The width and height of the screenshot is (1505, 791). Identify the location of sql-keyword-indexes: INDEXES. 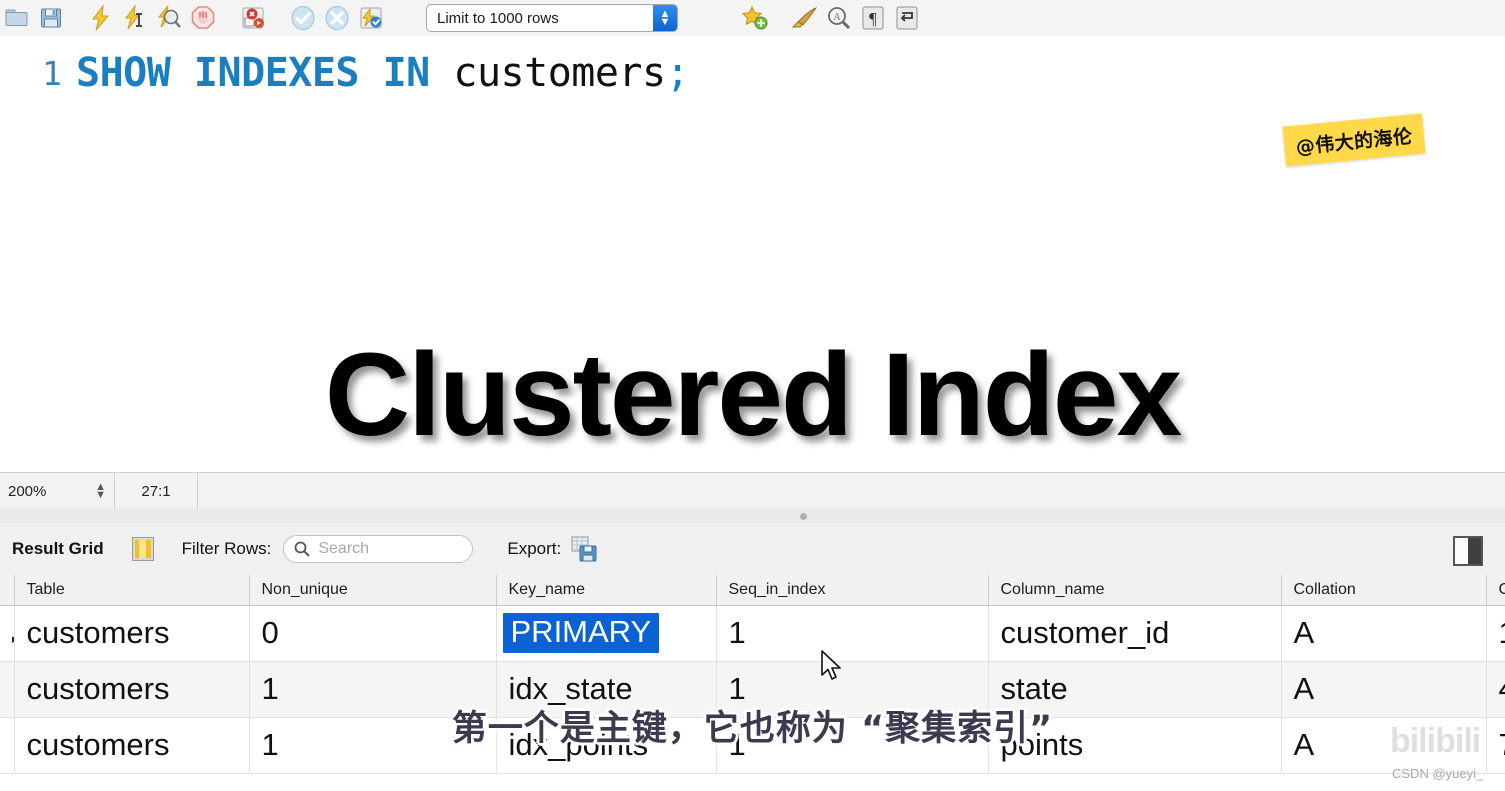
(276, 73).